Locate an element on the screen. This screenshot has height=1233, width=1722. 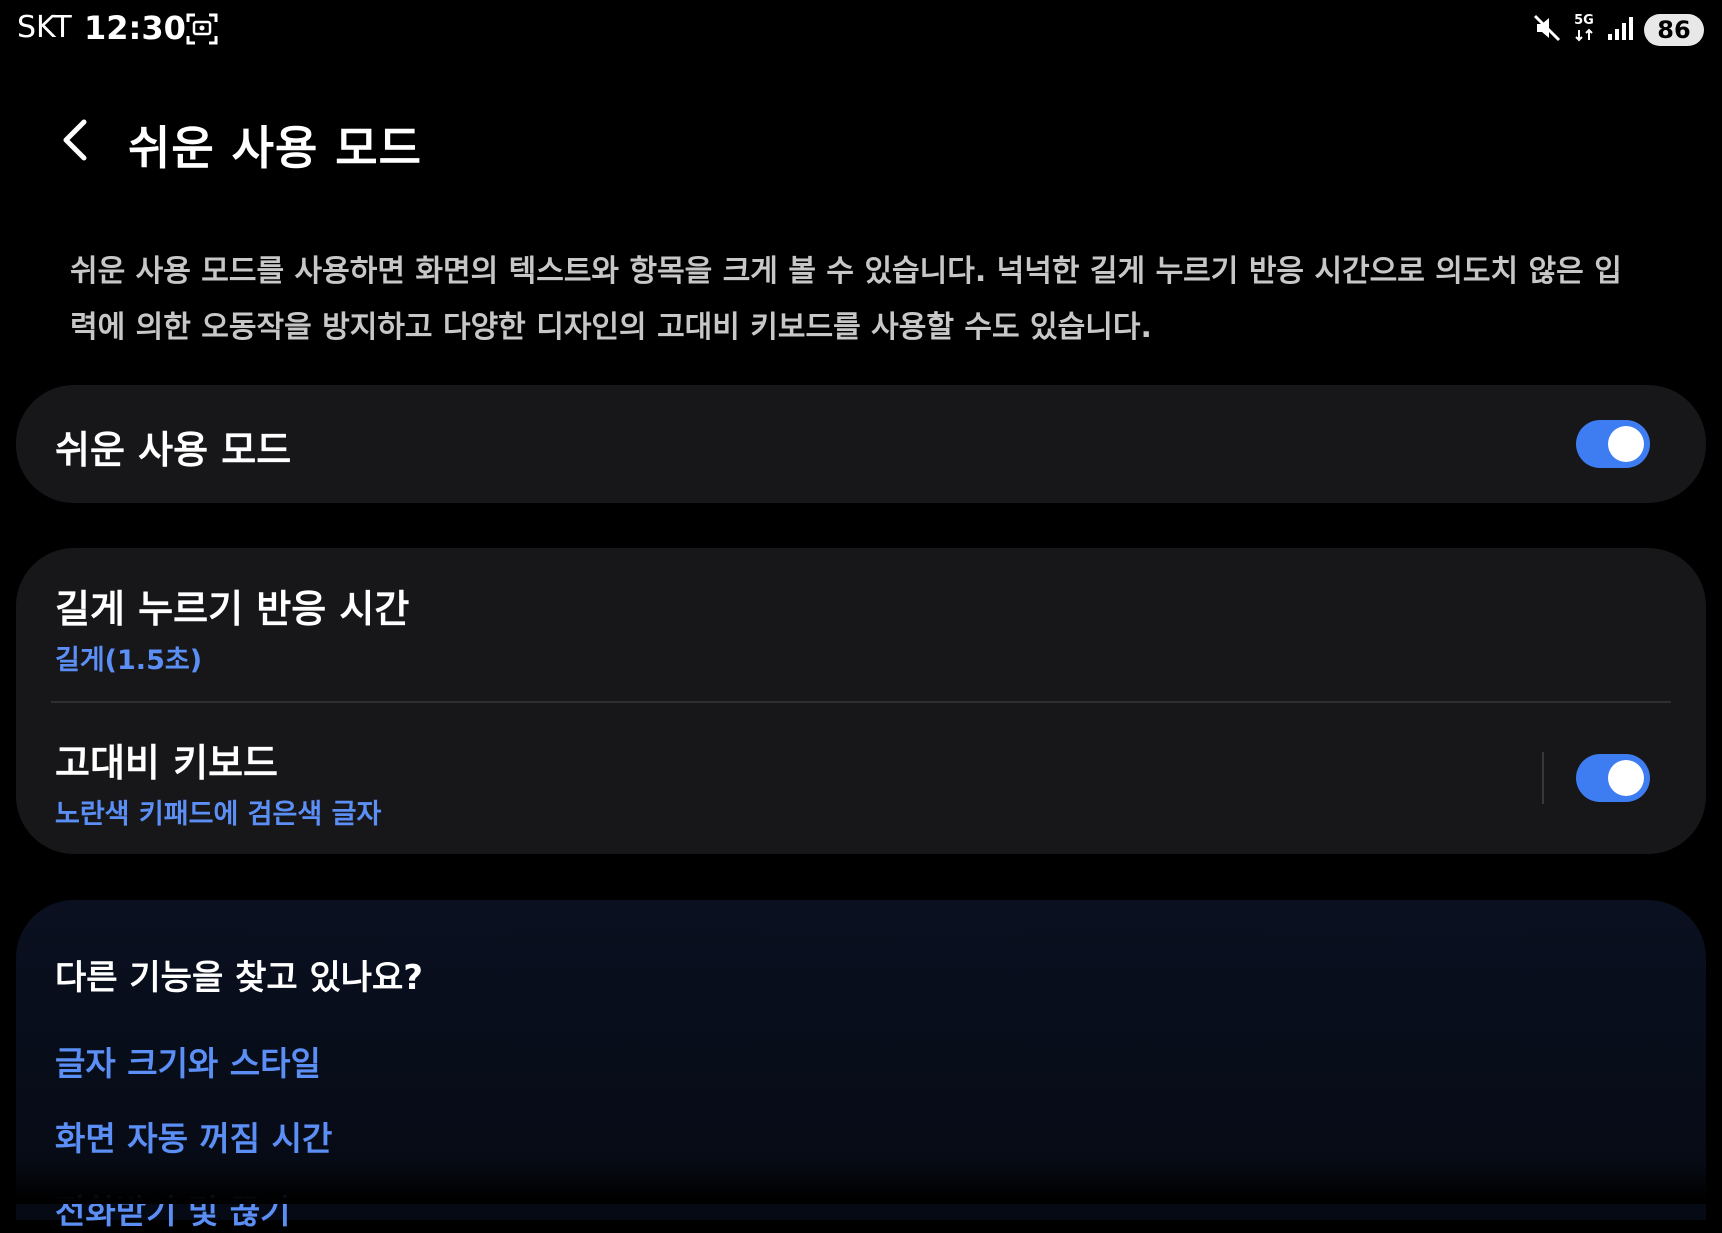
easy-mode-label: 쉬운 사용 모드 is located at coordinates (173, 450).